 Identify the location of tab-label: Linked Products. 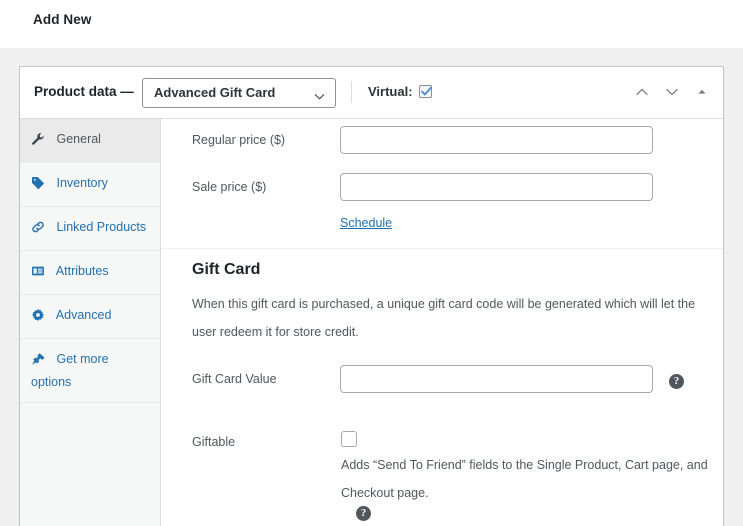
(101, 227).